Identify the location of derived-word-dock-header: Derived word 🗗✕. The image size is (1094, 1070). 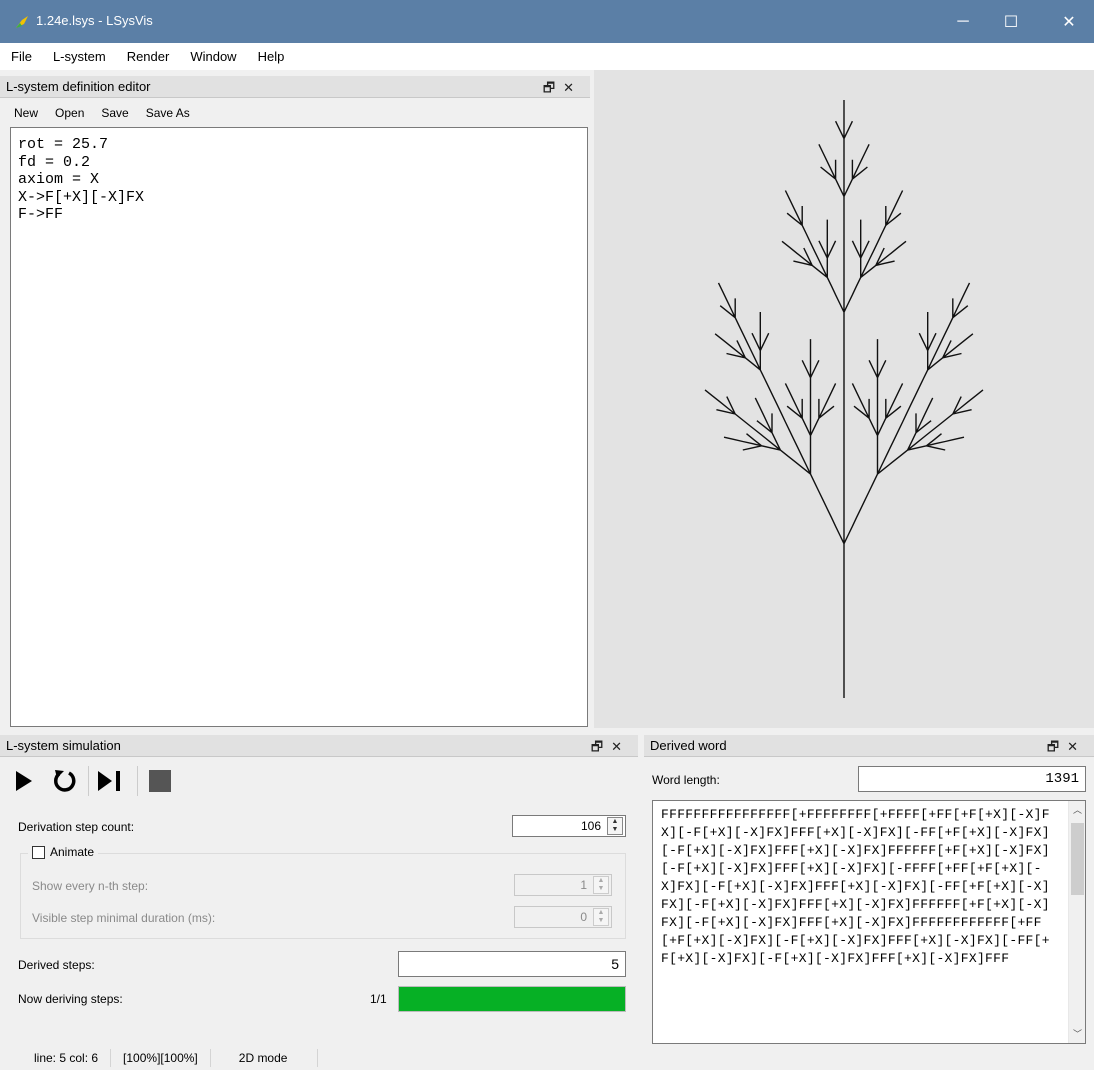
(869, 746).